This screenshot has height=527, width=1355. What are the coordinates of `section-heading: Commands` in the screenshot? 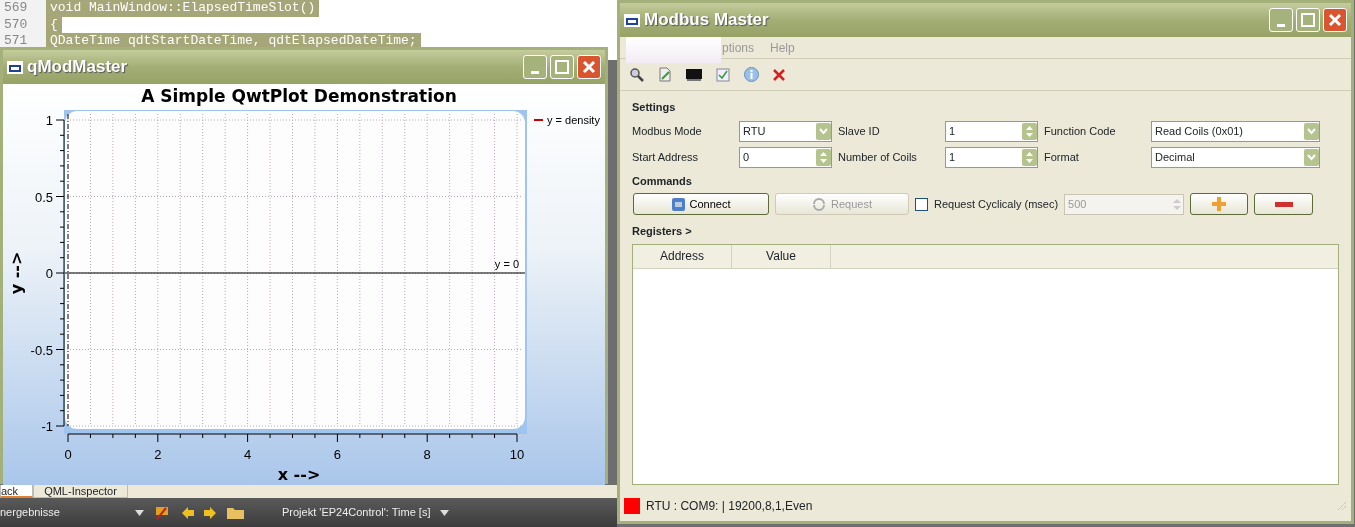 It's located at (662, 181).